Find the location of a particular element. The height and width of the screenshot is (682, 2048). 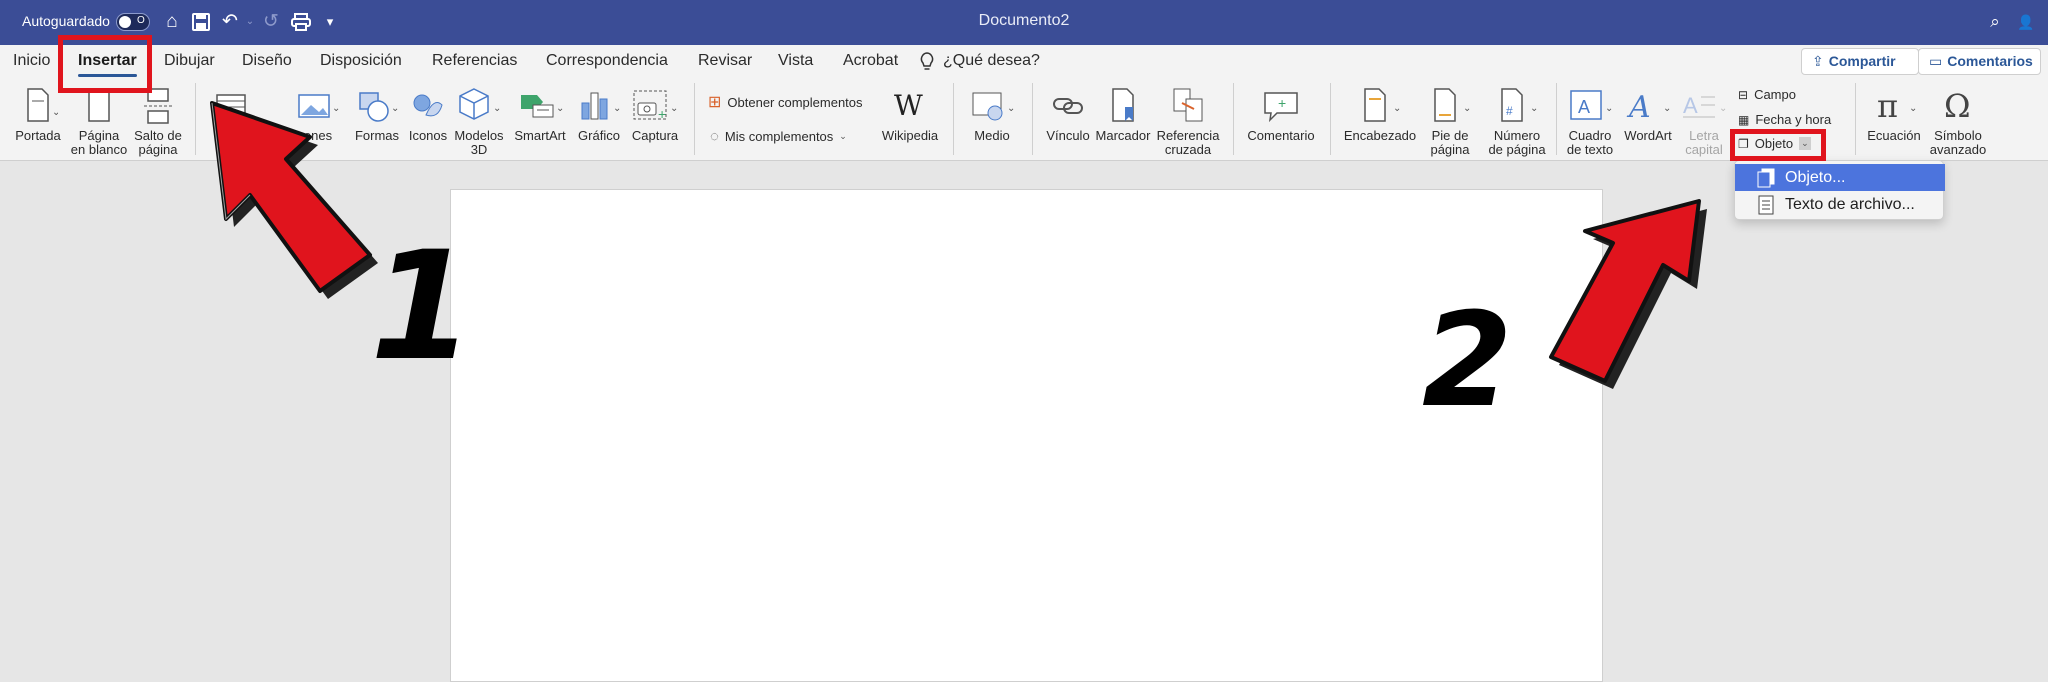

home-icon: ⌂ is located at coordinates (172, 22).